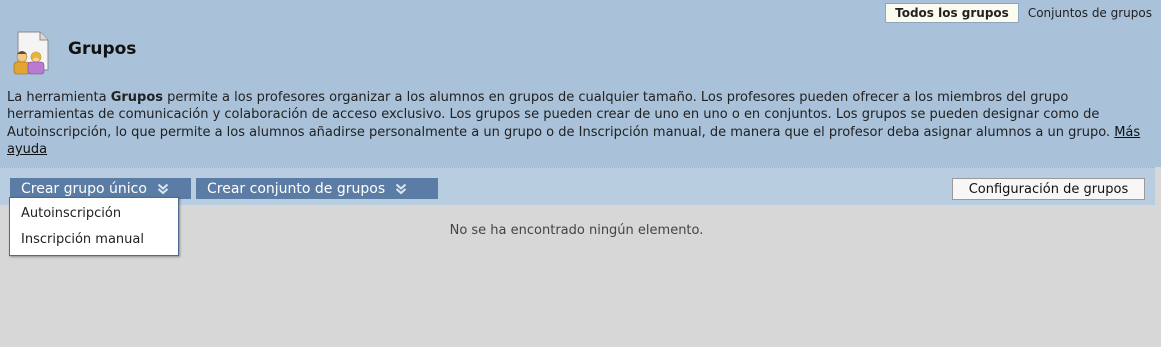 This screenshot has width=1161, height=347. Describe the element at coordinates (94, 240) in the screenshot. I see `menu-item-manual-enroll: Inscripción manual` at that location.